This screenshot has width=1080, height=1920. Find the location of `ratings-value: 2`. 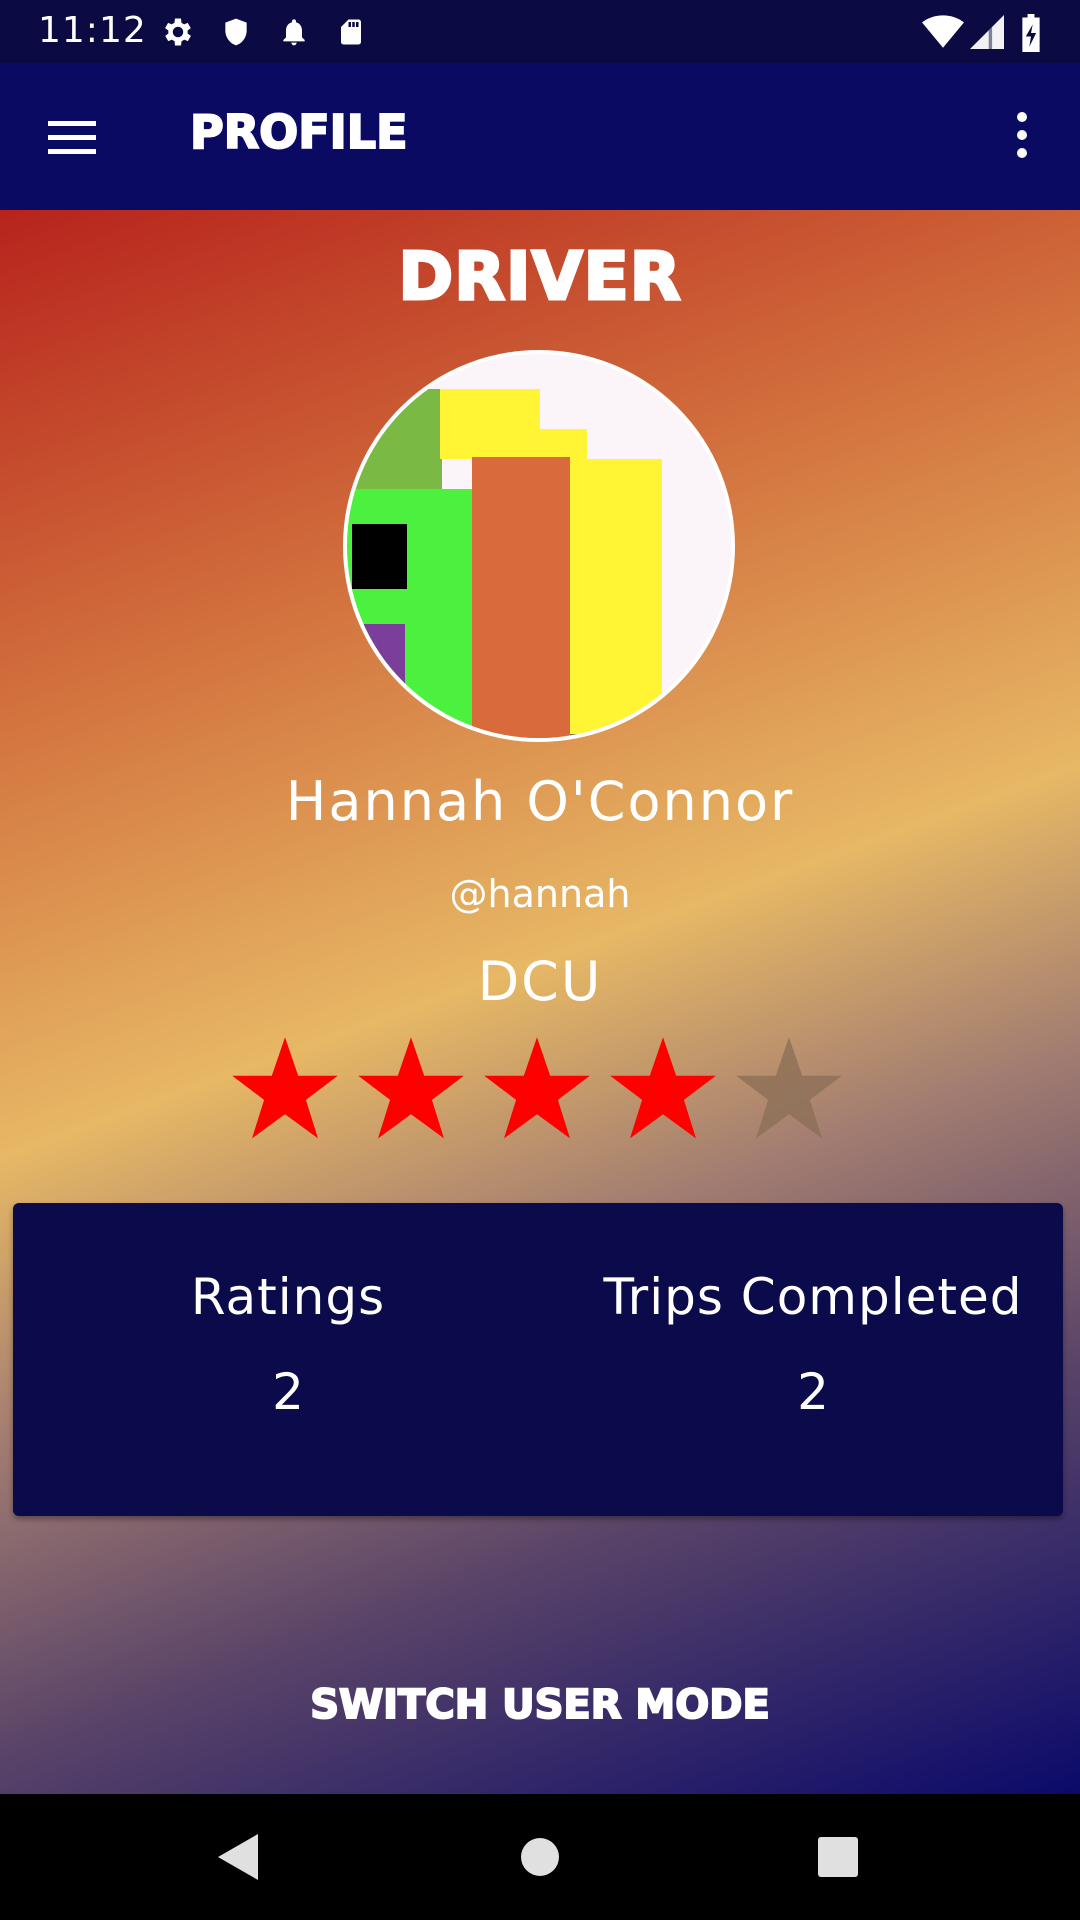

ratings-value: 2 is located at coordinates (288, 1392).